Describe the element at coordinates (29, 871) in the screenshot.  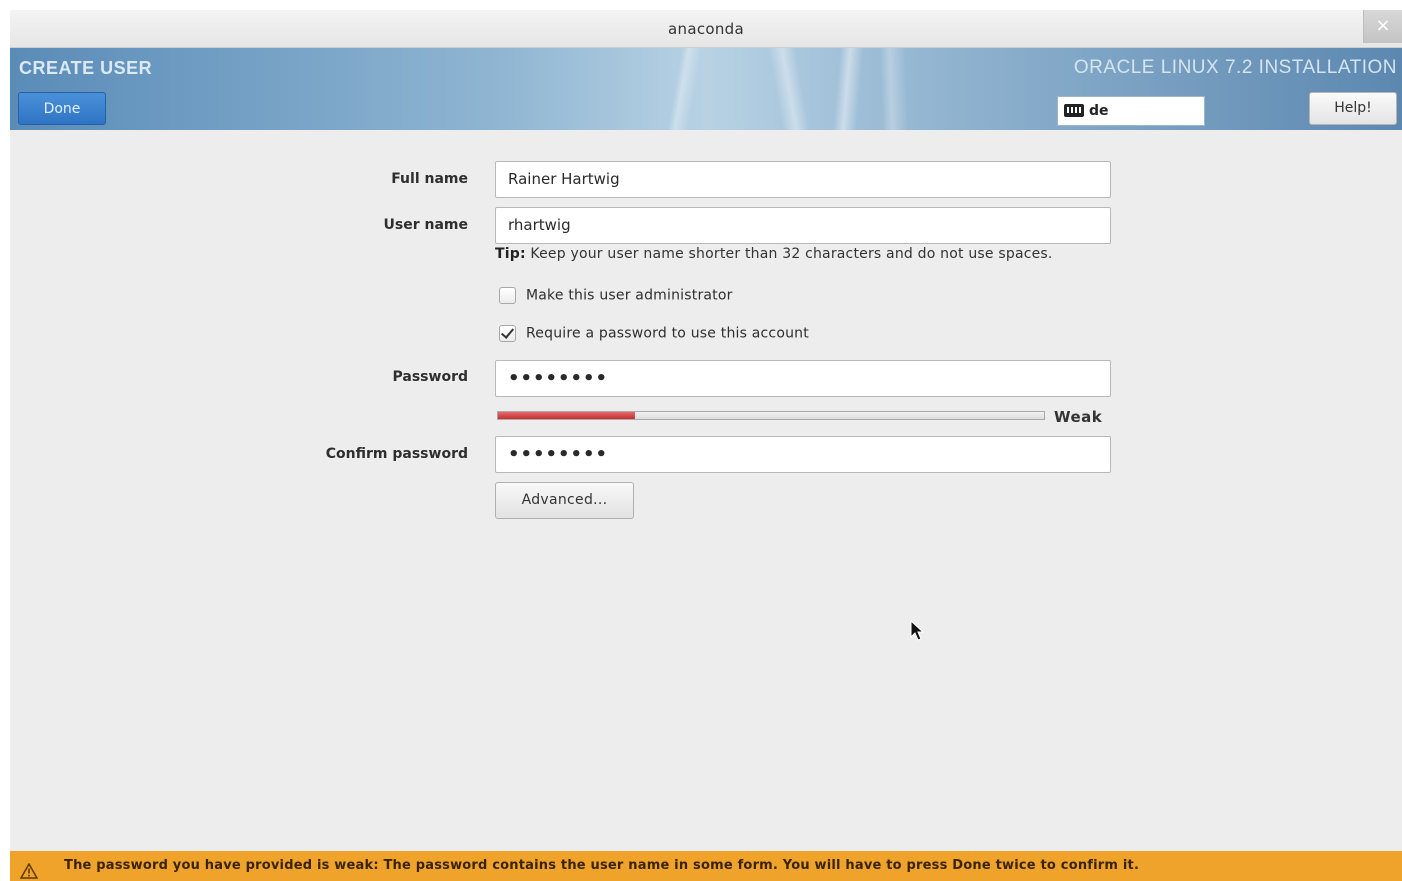
I see `warning-icon` at that location.